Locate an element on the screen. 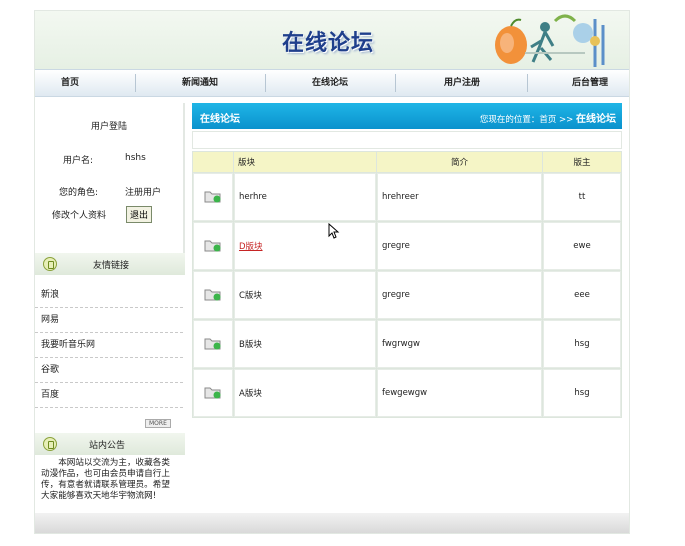  site-header: 在线论坛 is located at coordinates (332, 40).